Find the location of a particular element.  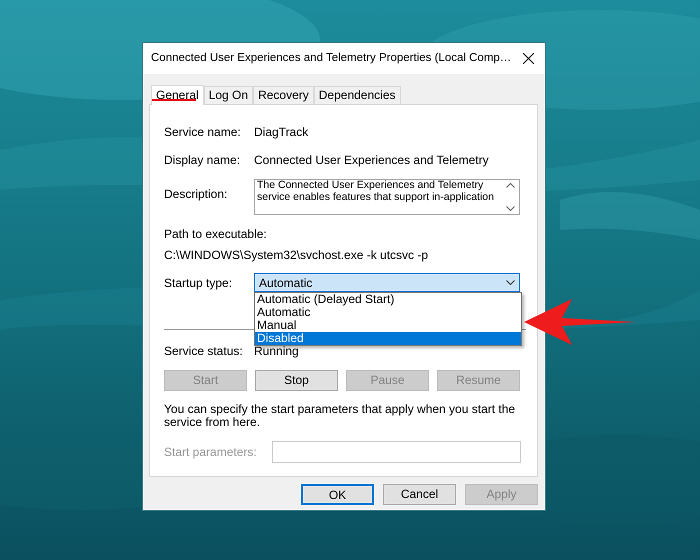

hint-text: You can specify the start parameters that apply when you start the service from here. is located at coordinates (340, 416).